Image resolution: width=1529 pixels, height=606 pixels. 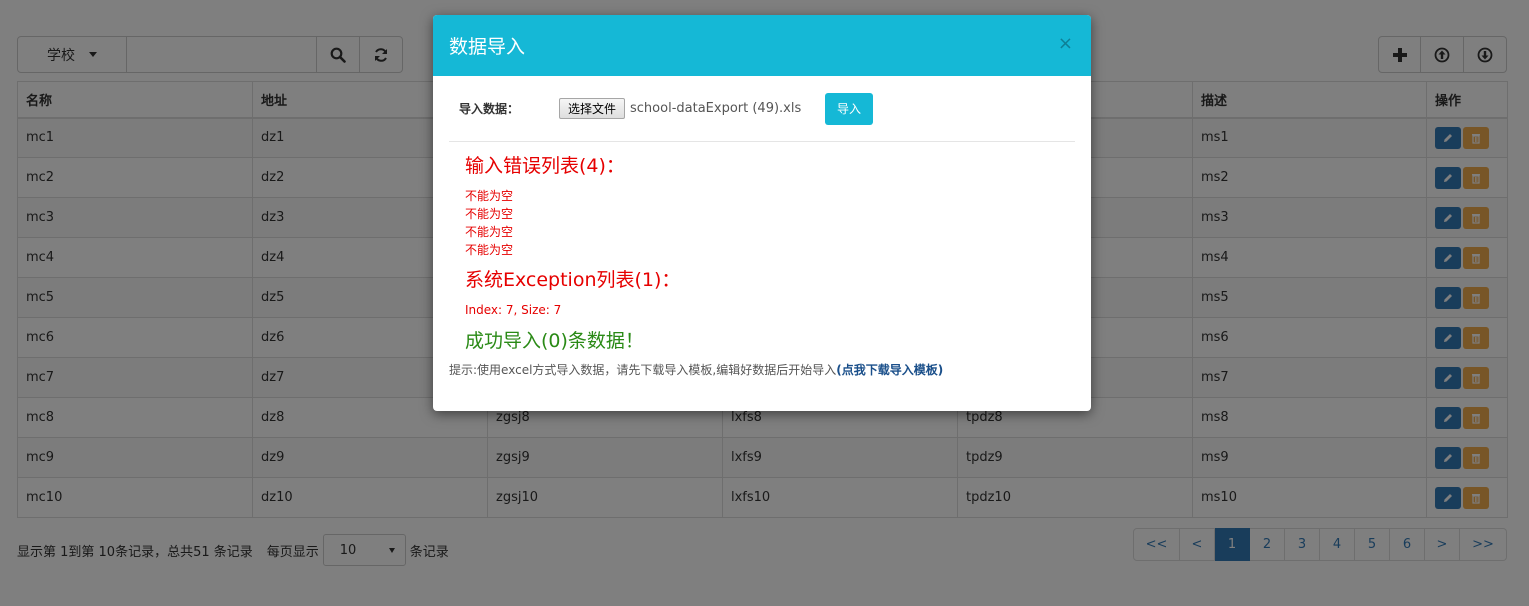 What do you see at coordinates (513, 310) in the screenshot?
I see `system-error-item: Index: 7, Size: 7` at bounding box center [513, 310].